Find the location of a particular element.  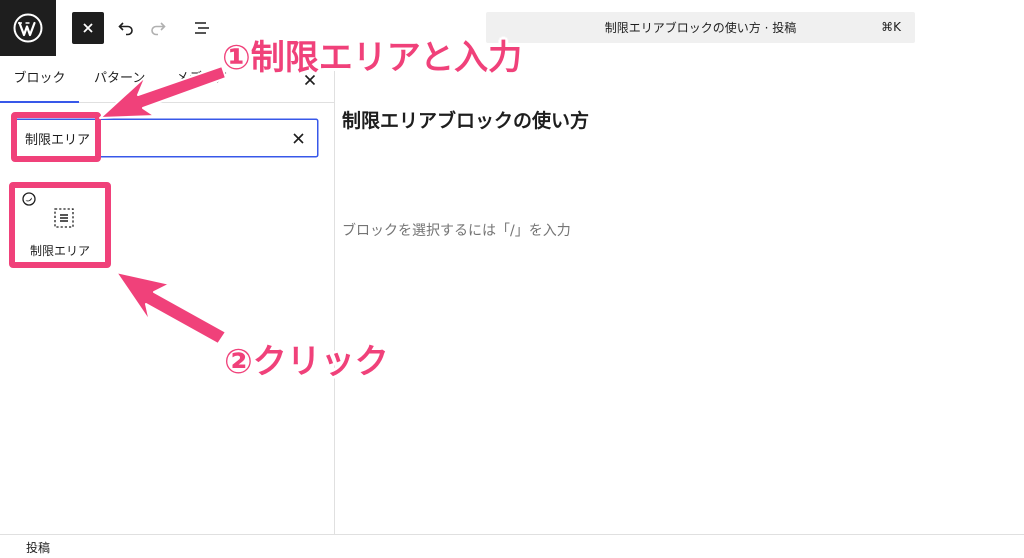

annotation-highlight-search is located at coordinates (56, 137).